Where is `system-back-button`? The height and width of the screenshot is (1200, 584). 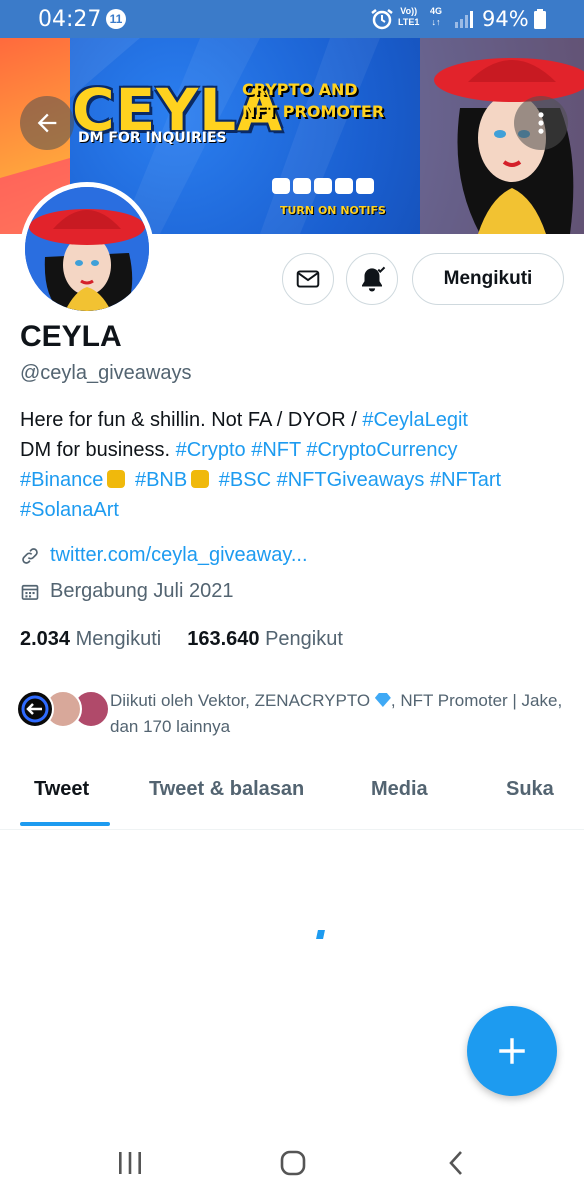 system-back-button is located at coordinates (456, 1163).